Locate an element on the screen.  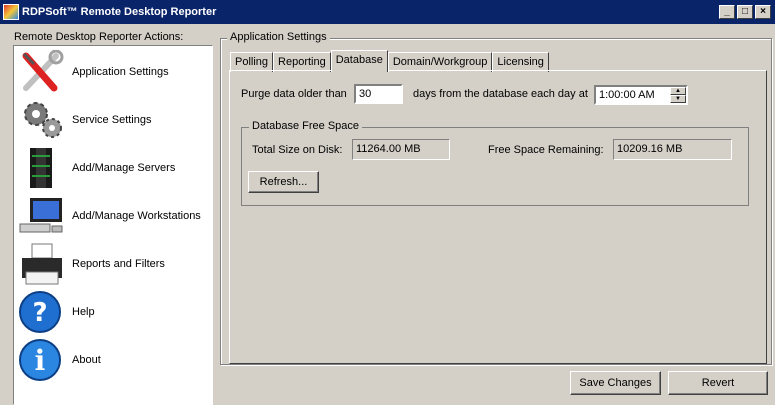
action-service-settings: Service Settings is located at coordinates (115, 120).